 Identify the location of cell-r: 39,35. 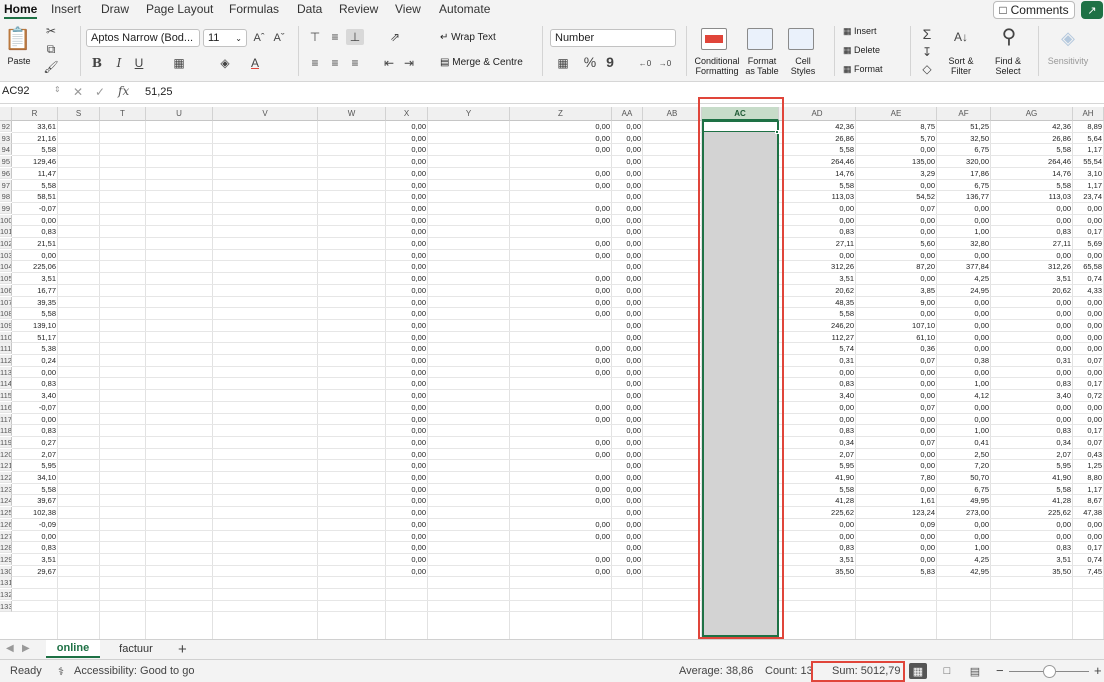
(35, 302).